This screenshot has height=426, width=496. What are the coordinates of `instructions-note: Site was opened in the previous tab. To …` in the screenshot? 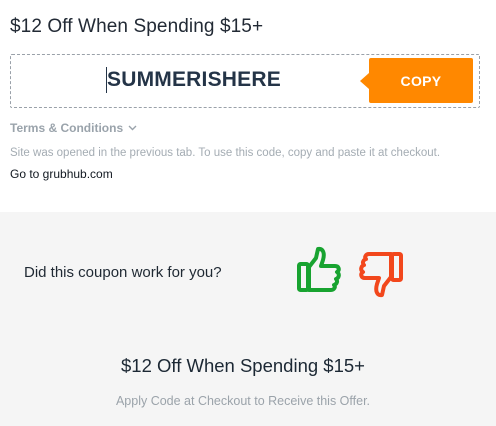 It's located at (225, 153).